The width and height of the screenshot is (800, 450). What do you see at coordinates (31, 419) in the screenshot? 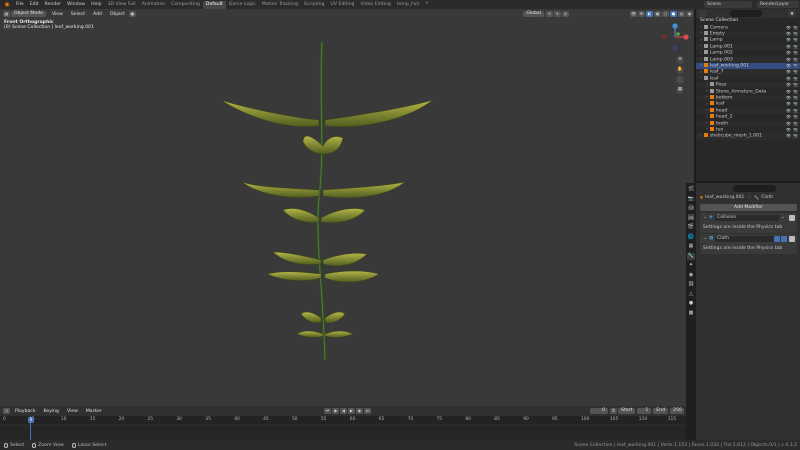
I see `playhead-marker: 0` at bounding box center [31, 419].